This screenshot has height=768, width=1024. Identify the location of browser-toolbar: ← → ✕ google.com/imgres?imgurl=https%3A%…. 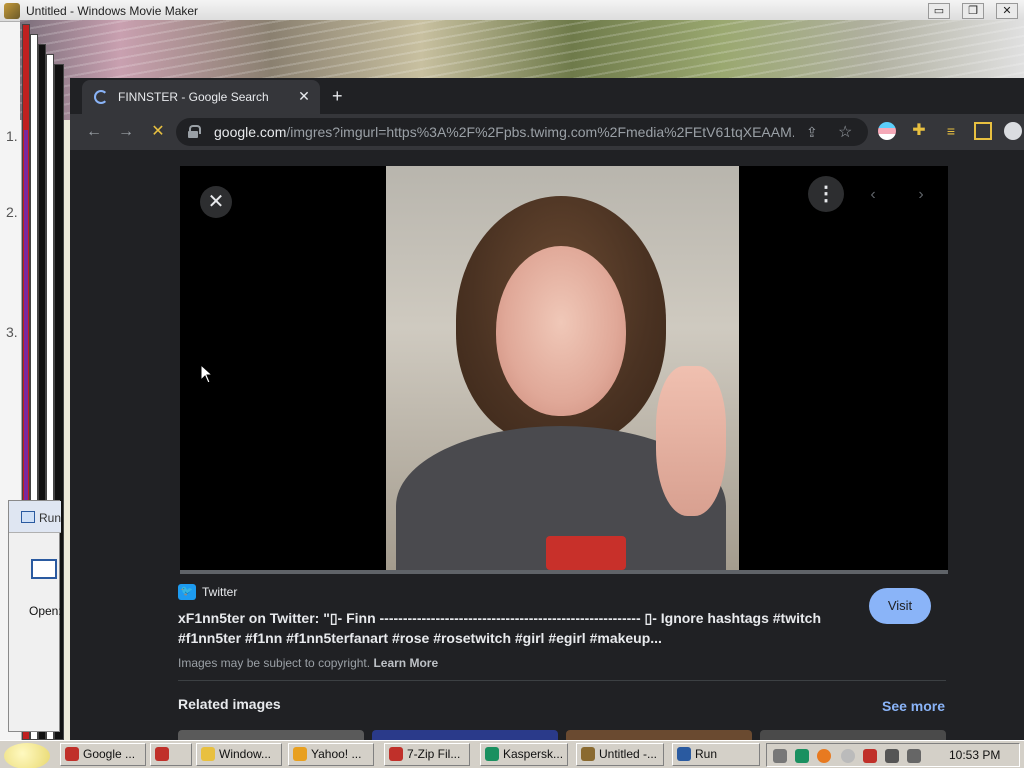
(547, 132).